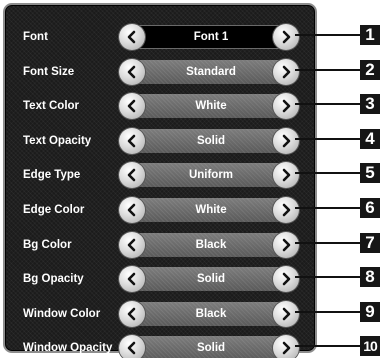 The width and height of the screenshot is (388, 358). I want to click on next-button-font, so click(286, 37).